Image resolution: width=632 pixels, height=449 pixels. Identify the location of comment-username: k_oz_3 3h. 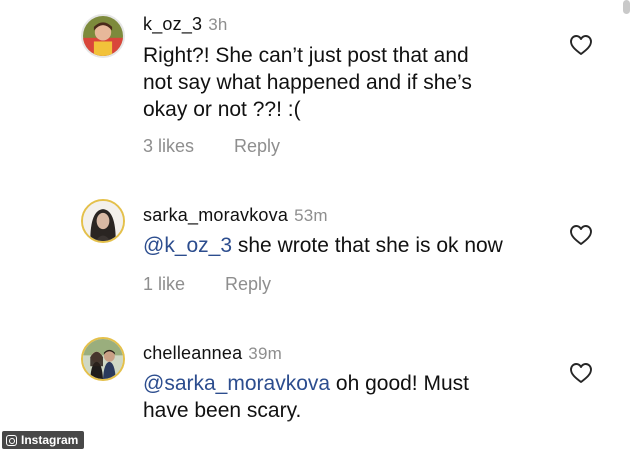
(185, 24).